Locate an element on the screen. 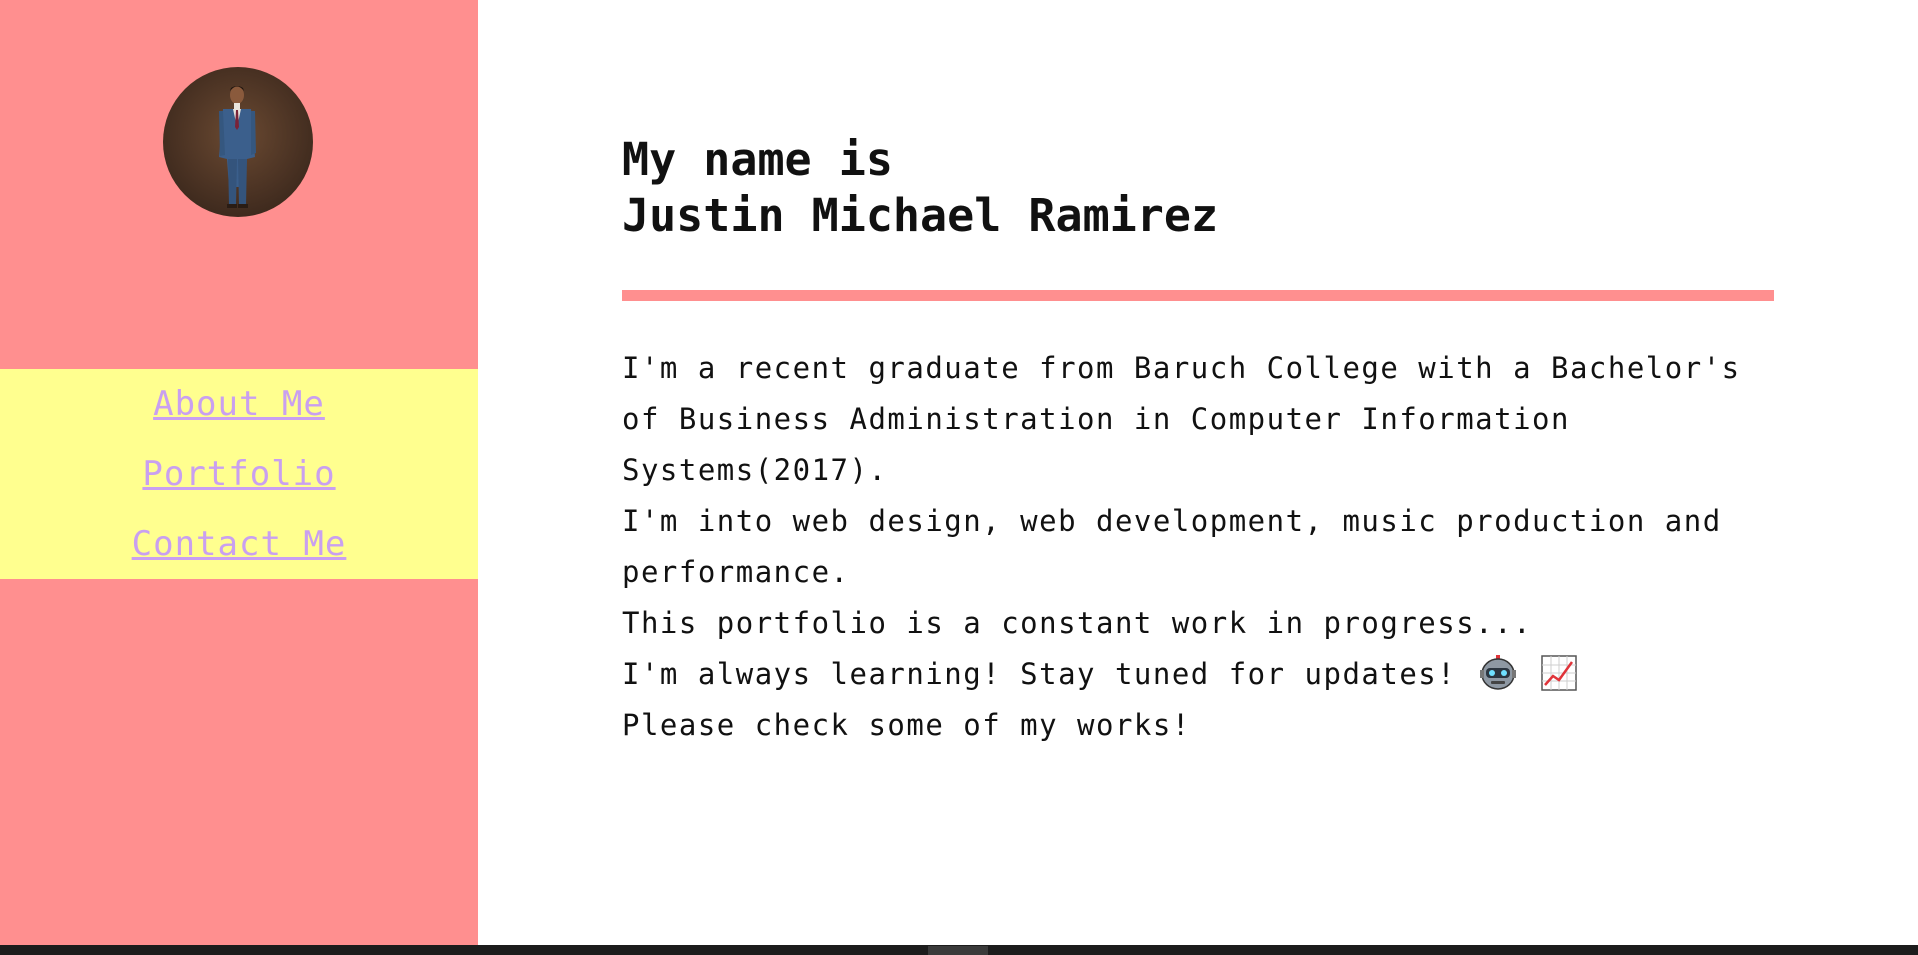 Image resolution: width=1918 pixels, height=955 pixels. page-title: My name is Justin Michael Ramirez is located at coordinates (1198, 188).